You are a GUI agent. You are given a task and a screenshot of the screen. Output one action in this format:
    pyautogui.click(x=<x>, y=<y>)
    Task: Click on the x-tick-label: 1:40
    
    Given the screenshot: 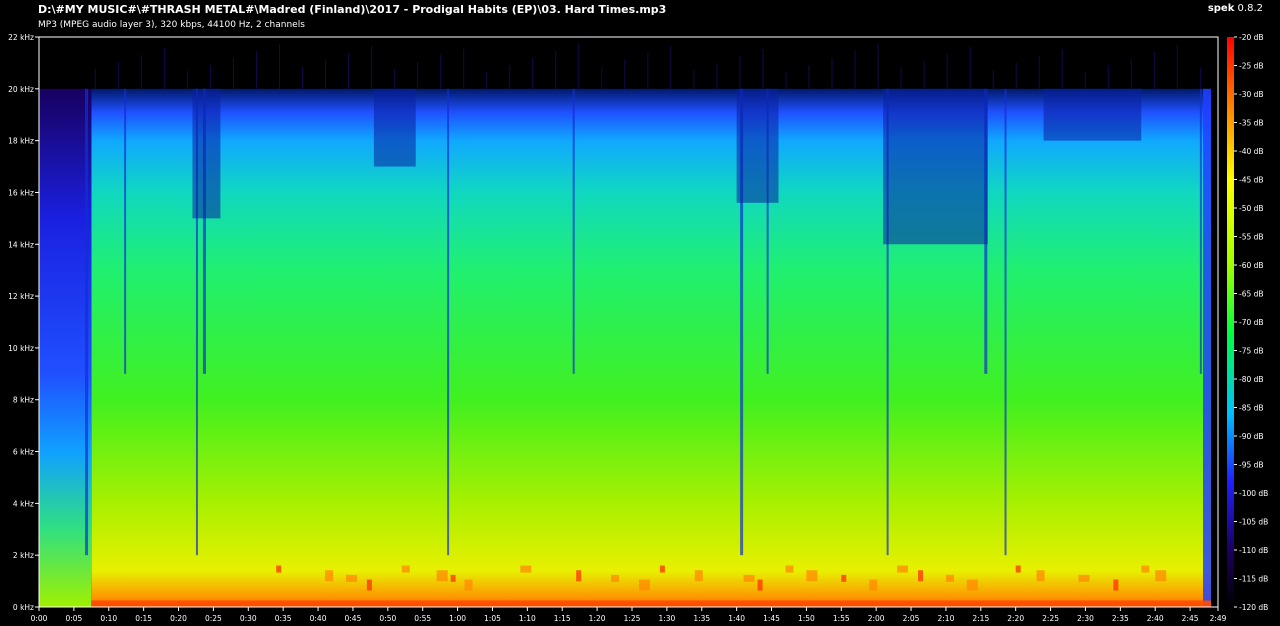 What is the action you would take?
    pyautogui.click(x=736, y=618)
    